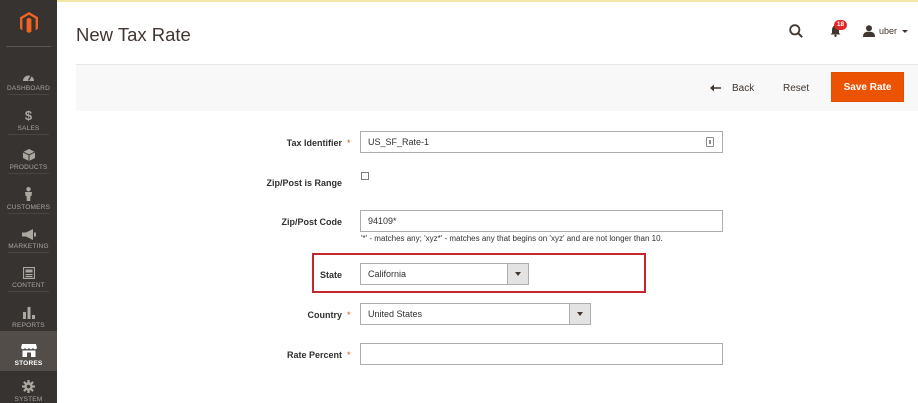 This screenshot has height=403, width=918. Describe the element at coordinates (28, 88) in the screenshot. I see `sidebar-item-label: DASHBOARD` at that location.